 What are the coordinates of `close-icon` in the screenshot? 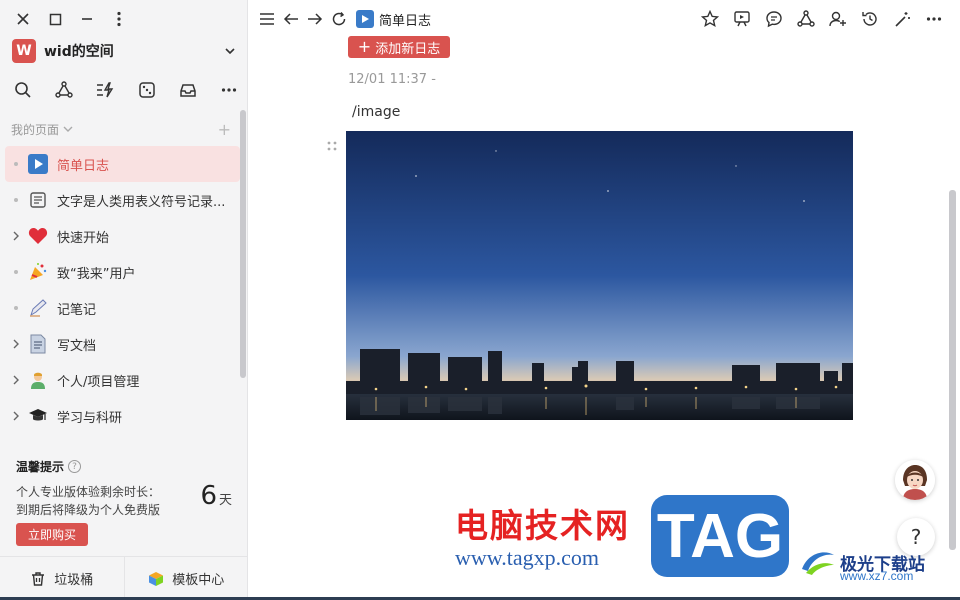 It's located at (23, 19).